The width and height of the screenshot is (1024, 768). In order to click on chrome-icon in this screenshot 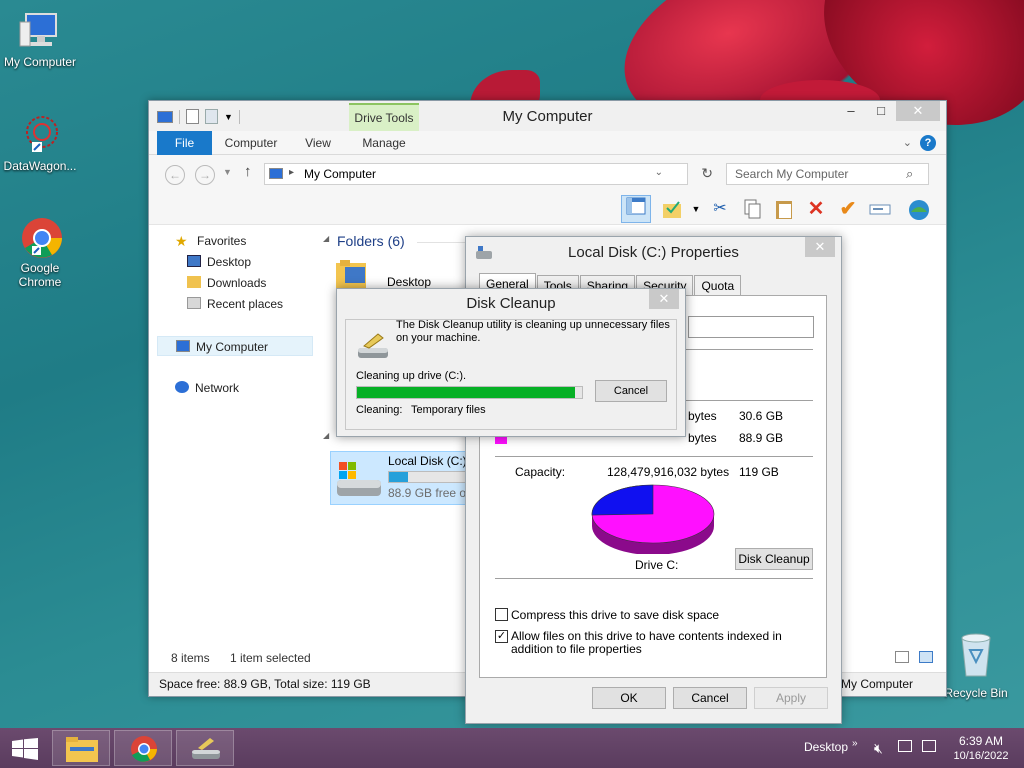, I will do `click(144, 749)`.